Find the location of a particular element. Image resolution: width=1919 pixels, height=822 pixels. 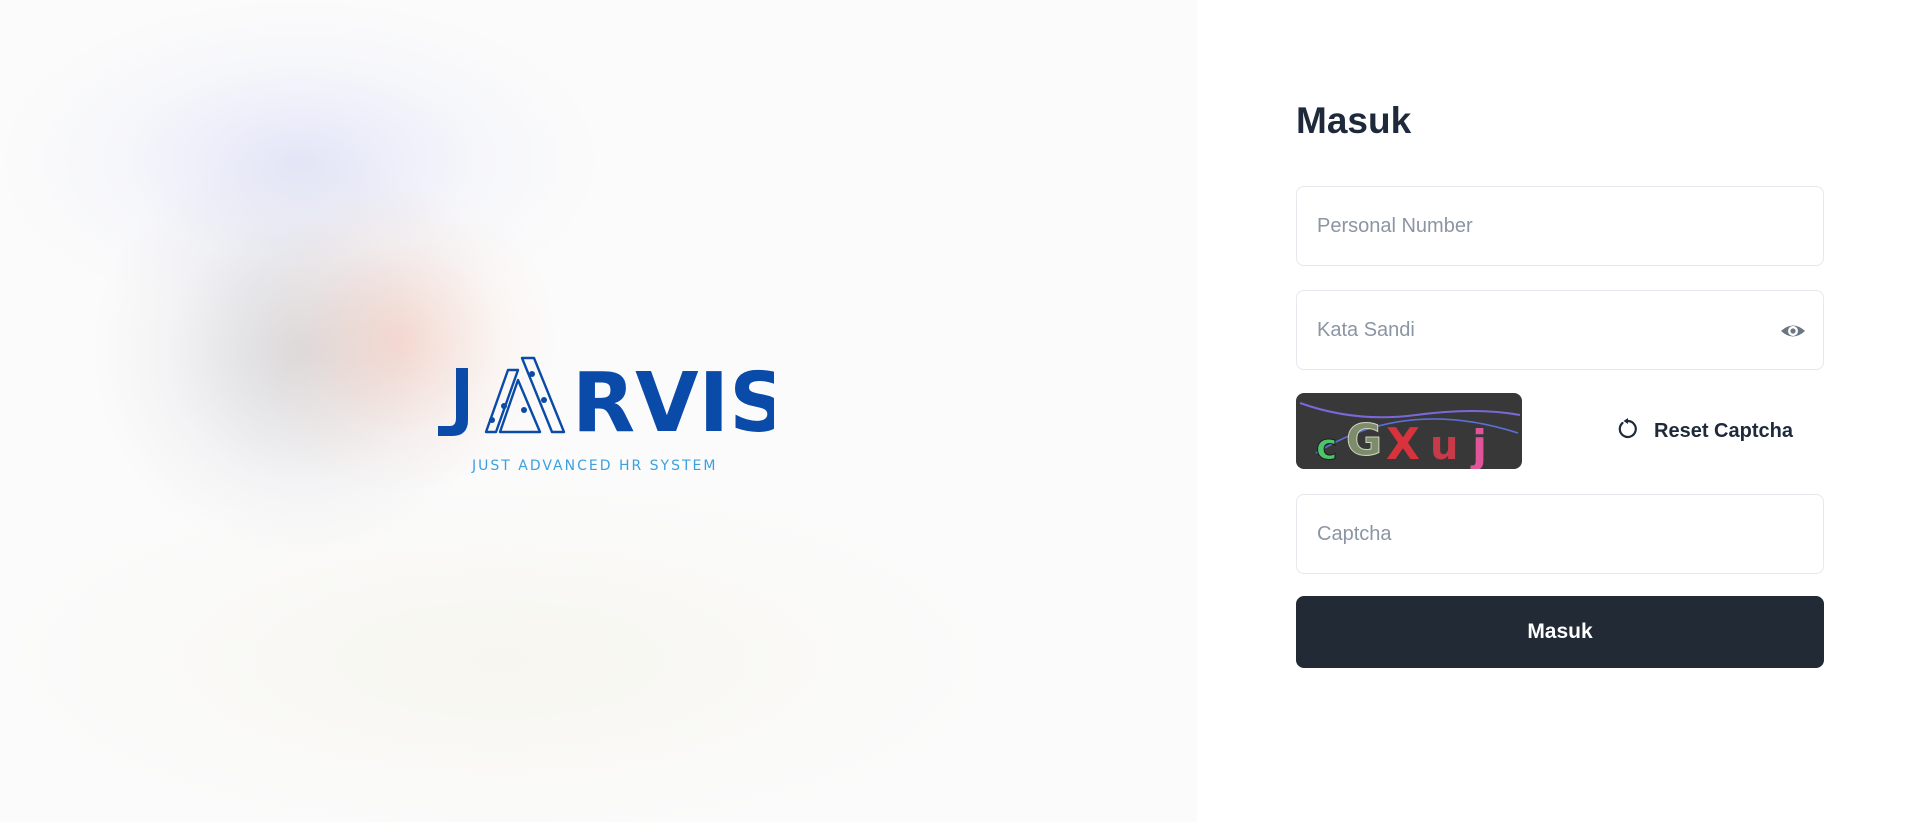

reset-captcha-button: Reset Captcha is located at coordinates (1704, 431).